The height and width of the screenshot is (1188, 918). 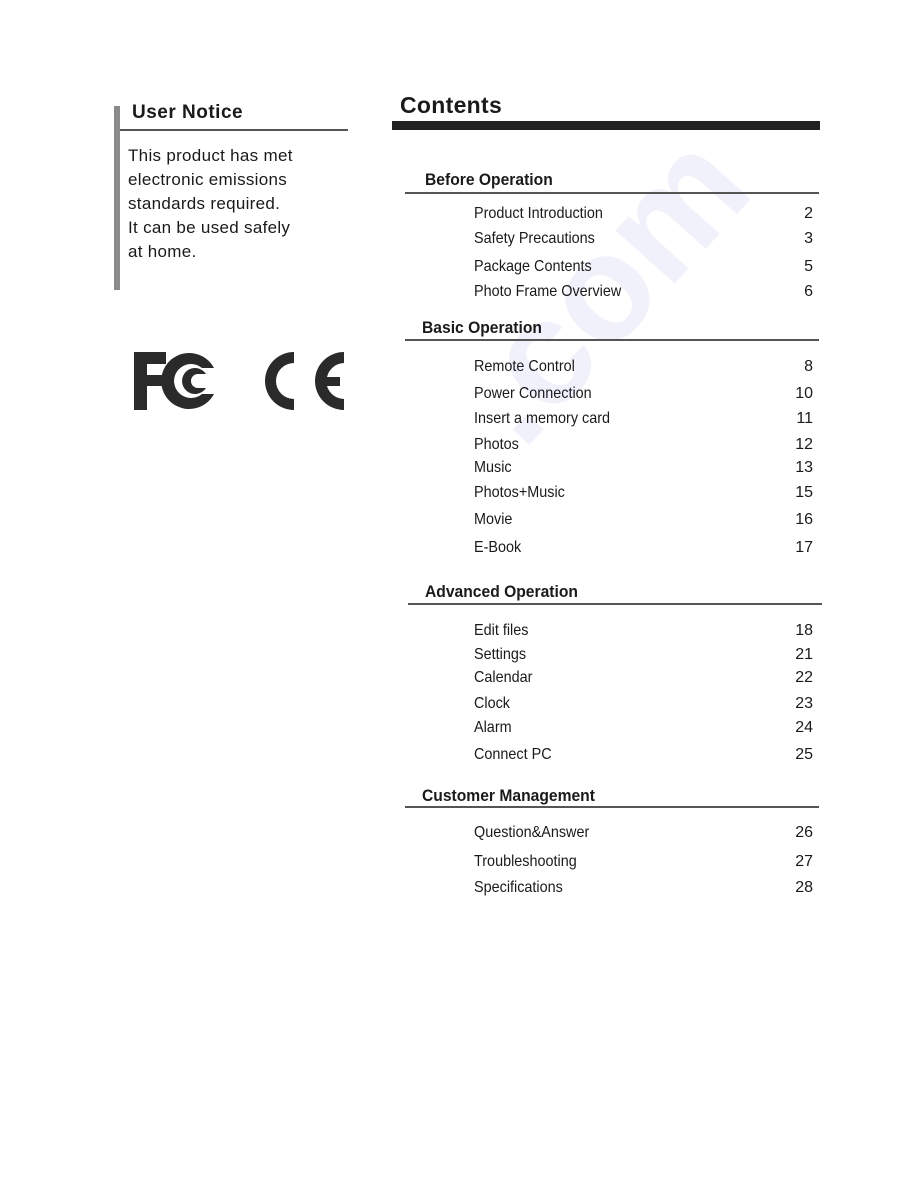 I want to click on toc-entry-label: Music, so click(x=493, y=468).